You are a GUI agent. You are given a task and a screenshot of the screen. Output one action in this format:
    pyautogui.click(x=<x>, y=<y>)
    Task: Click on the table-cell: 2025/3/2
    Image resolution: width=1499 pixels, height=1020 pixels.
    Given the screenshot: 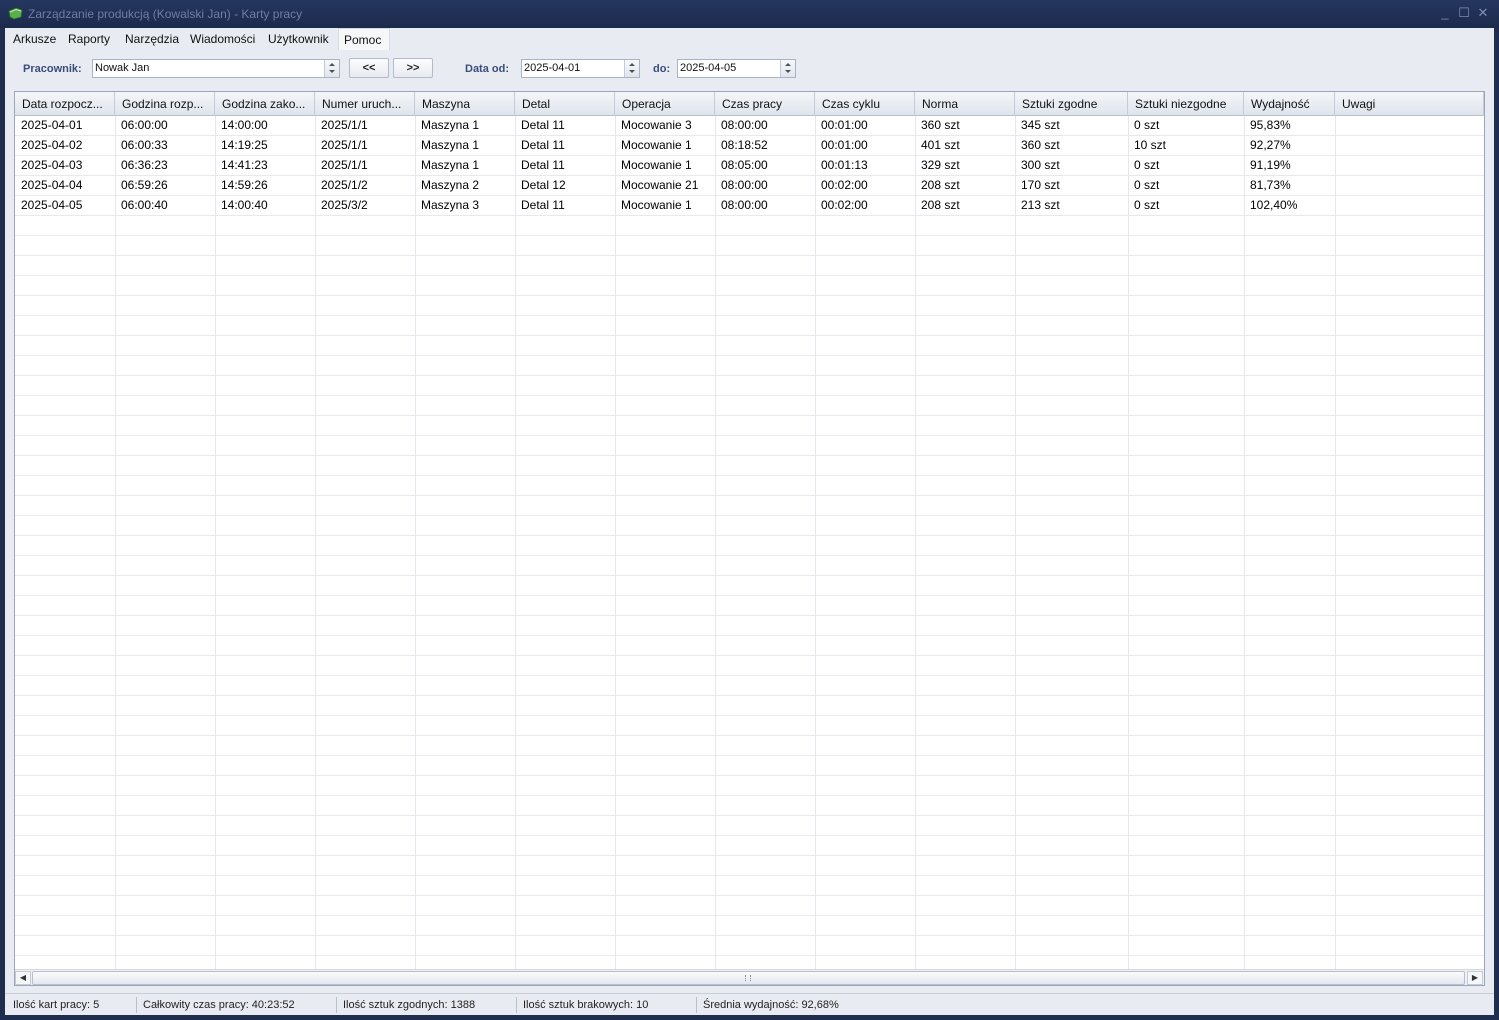 What is the action you would take?
    pyautogui.click(x=365, y=206)
    